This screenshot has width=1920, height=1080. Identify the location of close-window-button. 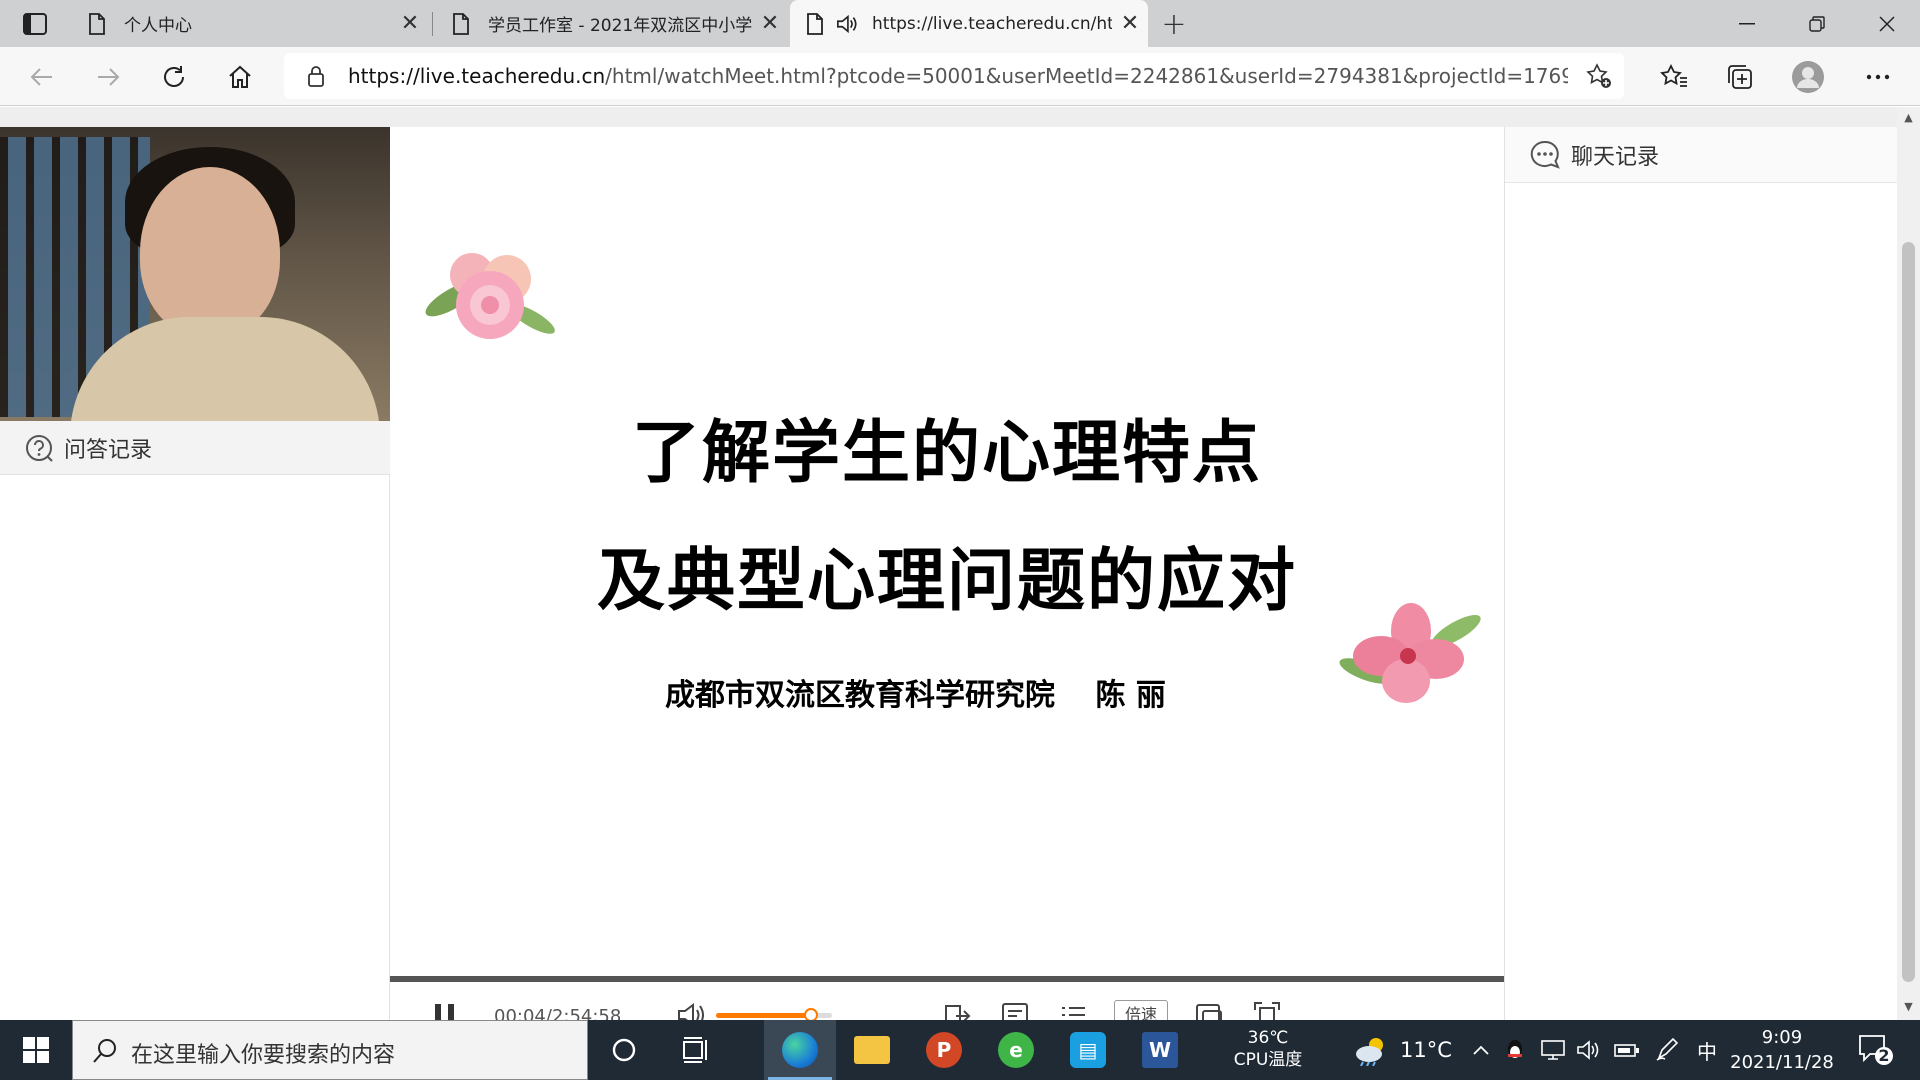
(1886, 23).